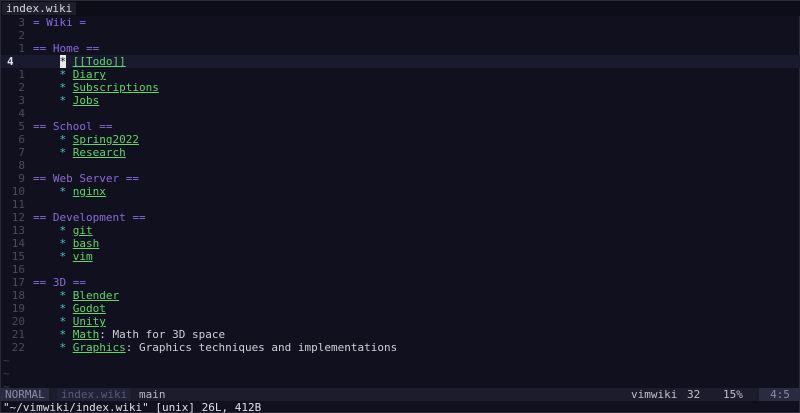 The image size is (800, 413). Describe the element at coordinates (86, 334) in the screenshot. I see `wiki-link: Math` at that location.